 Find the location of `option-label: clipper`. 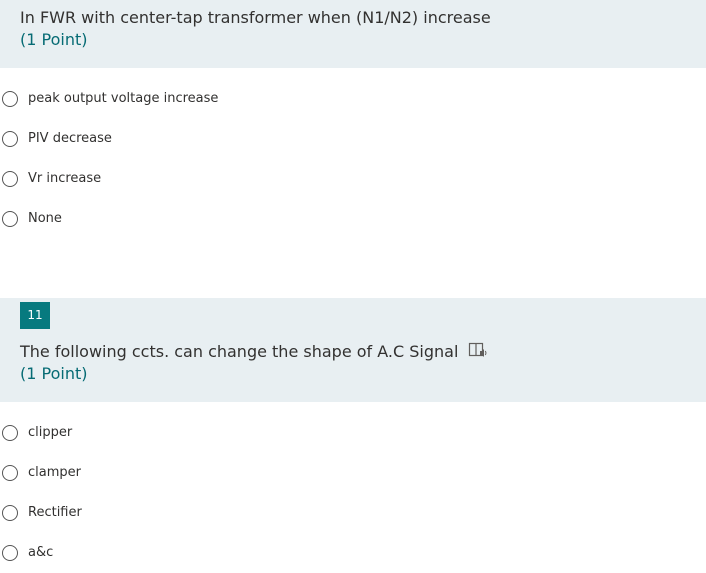

option-label: clipper is located at coordinates (50, 432).